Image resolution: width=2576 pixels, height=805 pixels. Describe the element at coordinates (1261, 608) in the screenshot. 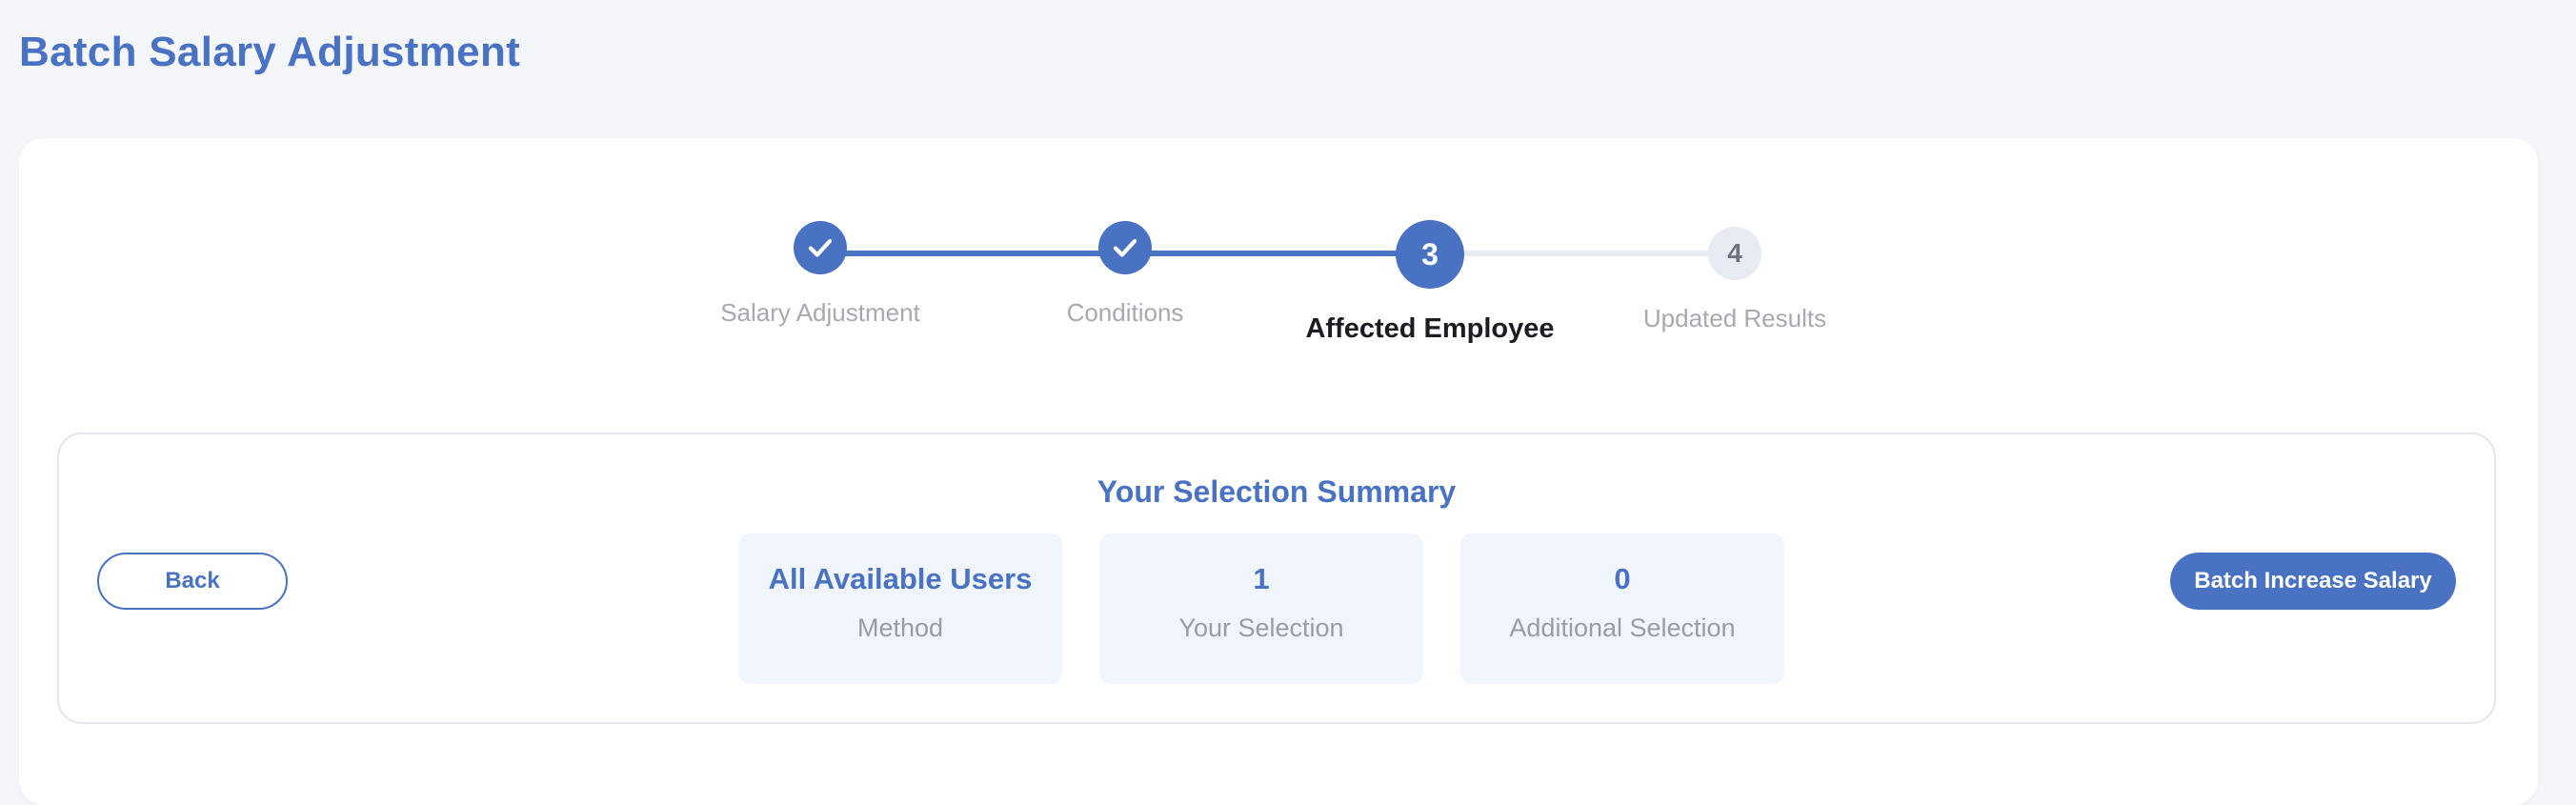

I see `summary-card-your-selection: 1 Your Selection` at that location.